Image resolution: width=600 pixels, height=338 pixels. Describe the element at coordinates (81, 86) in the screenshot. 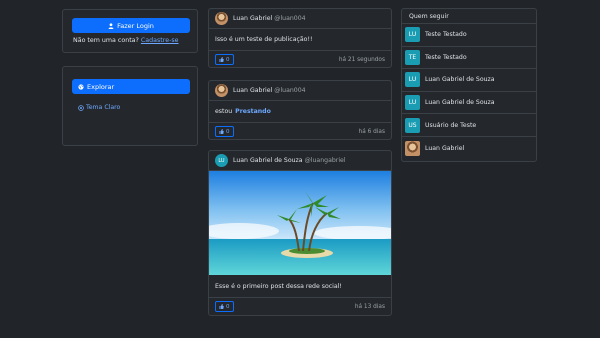

I see `globe-icon` at that location.